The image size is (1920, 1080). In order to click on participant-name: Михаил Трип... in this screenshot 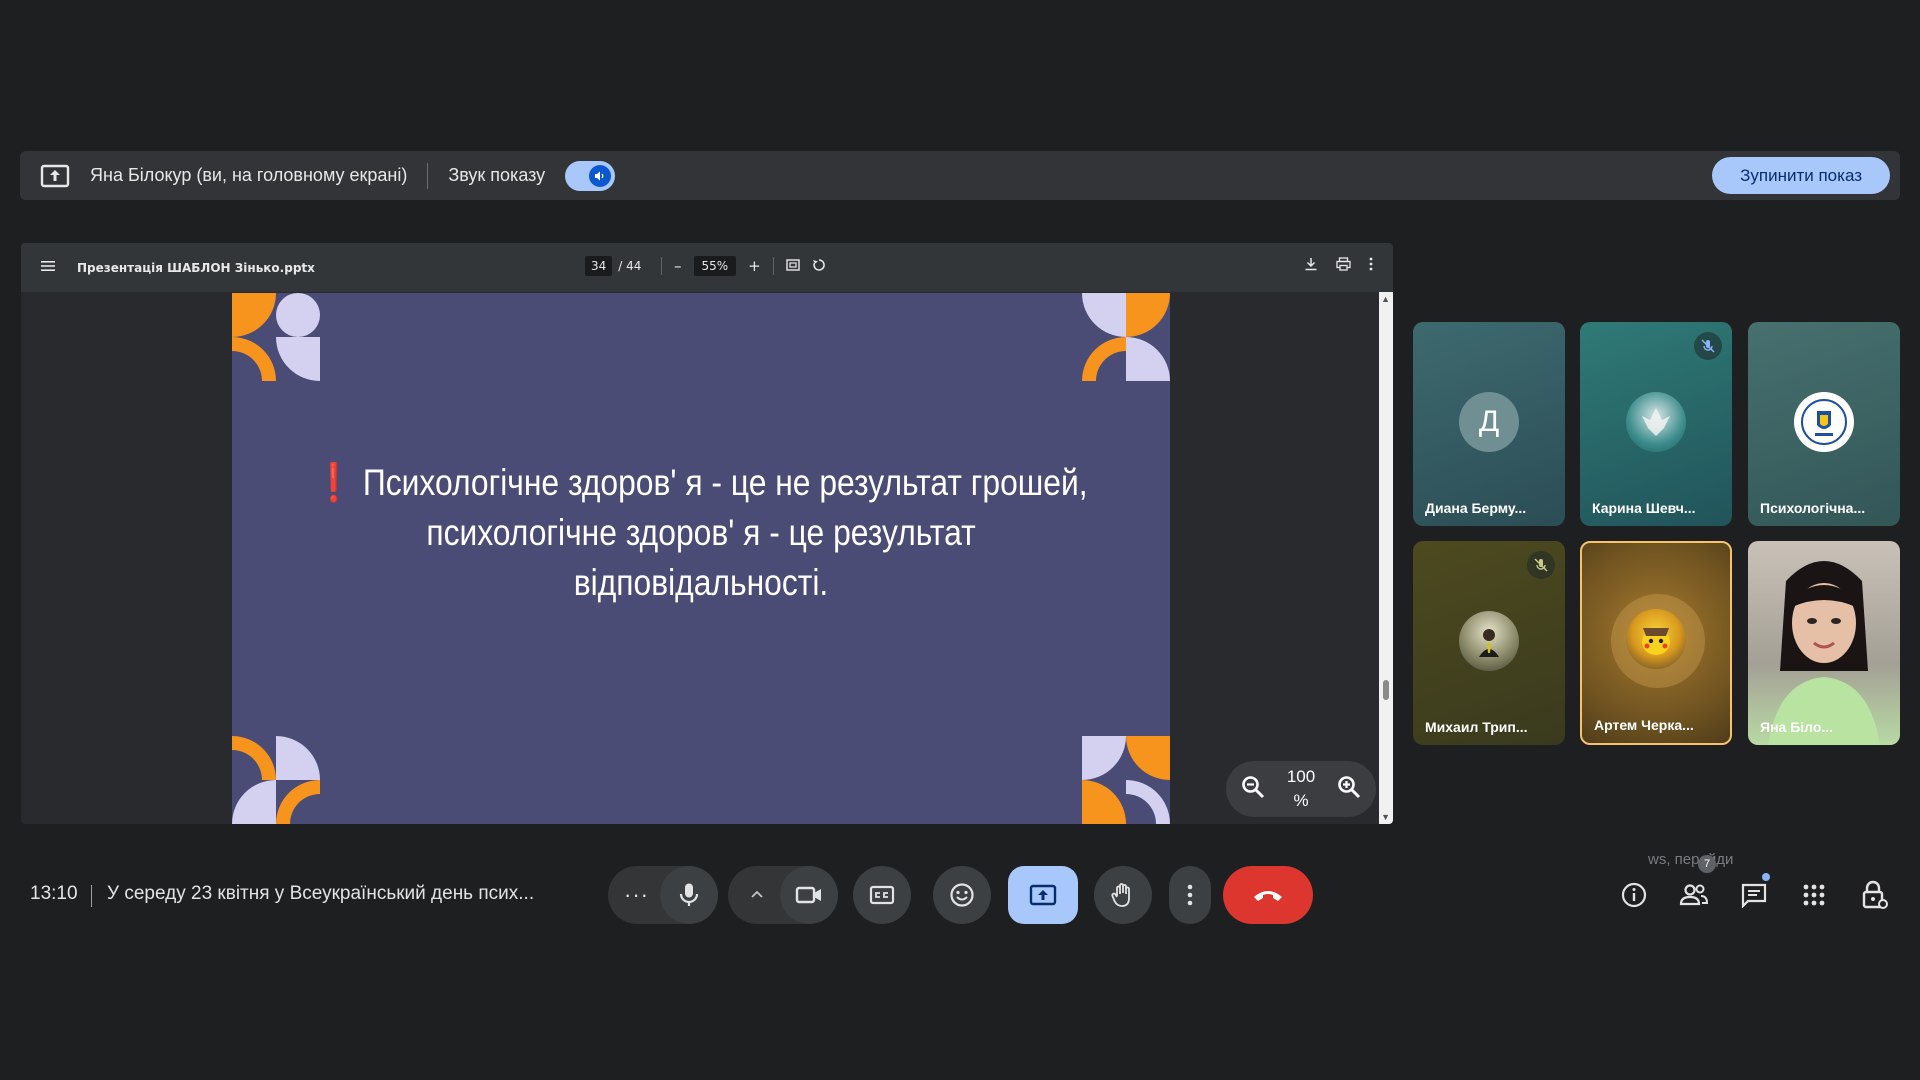, I will do `click(1476, 727)`.